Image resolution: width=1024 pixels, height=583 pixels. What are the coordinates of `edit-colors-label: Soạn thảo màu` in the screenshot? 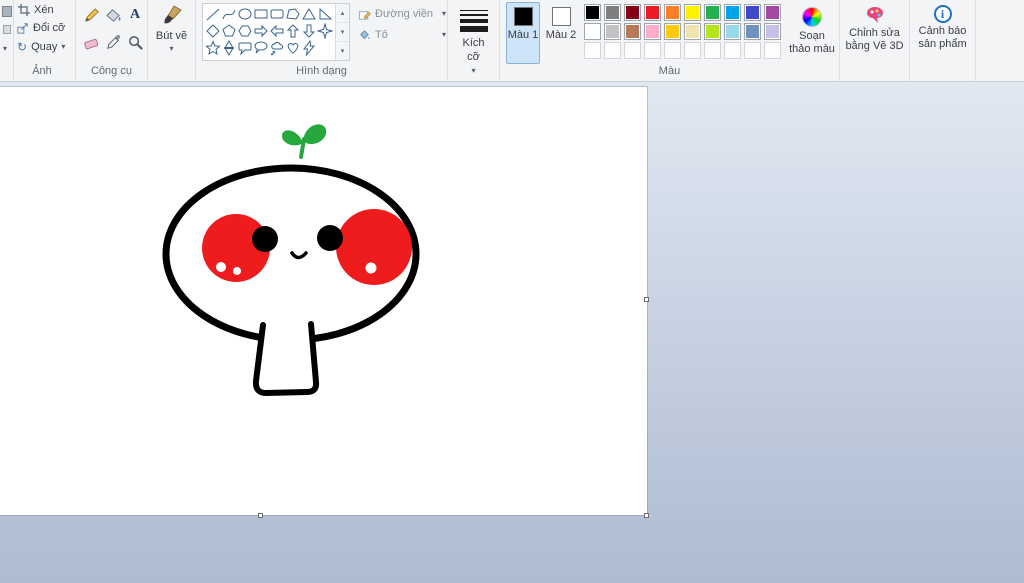 It's located at (812, 42).